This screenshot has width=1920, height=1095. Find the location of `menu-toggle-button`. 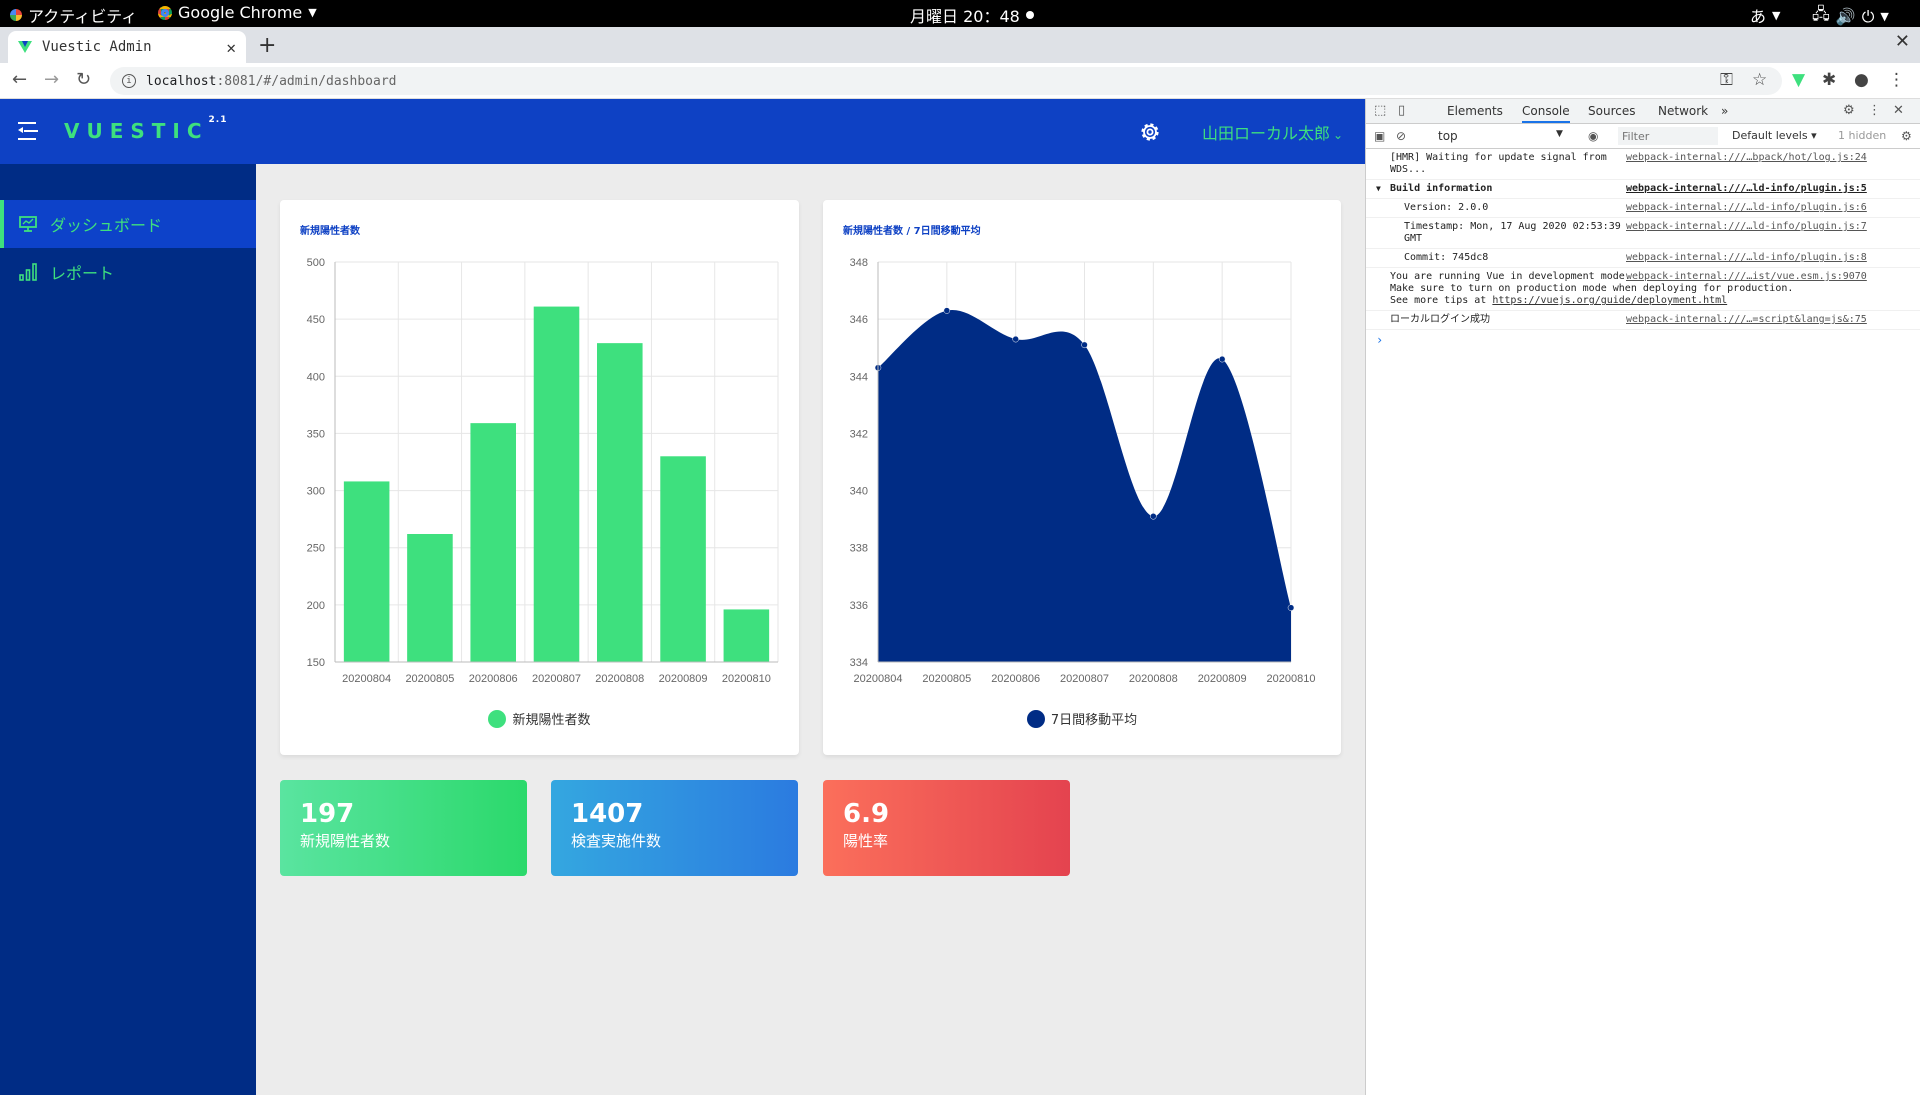

menu-toggle-button is located at coordinates (28, 131).